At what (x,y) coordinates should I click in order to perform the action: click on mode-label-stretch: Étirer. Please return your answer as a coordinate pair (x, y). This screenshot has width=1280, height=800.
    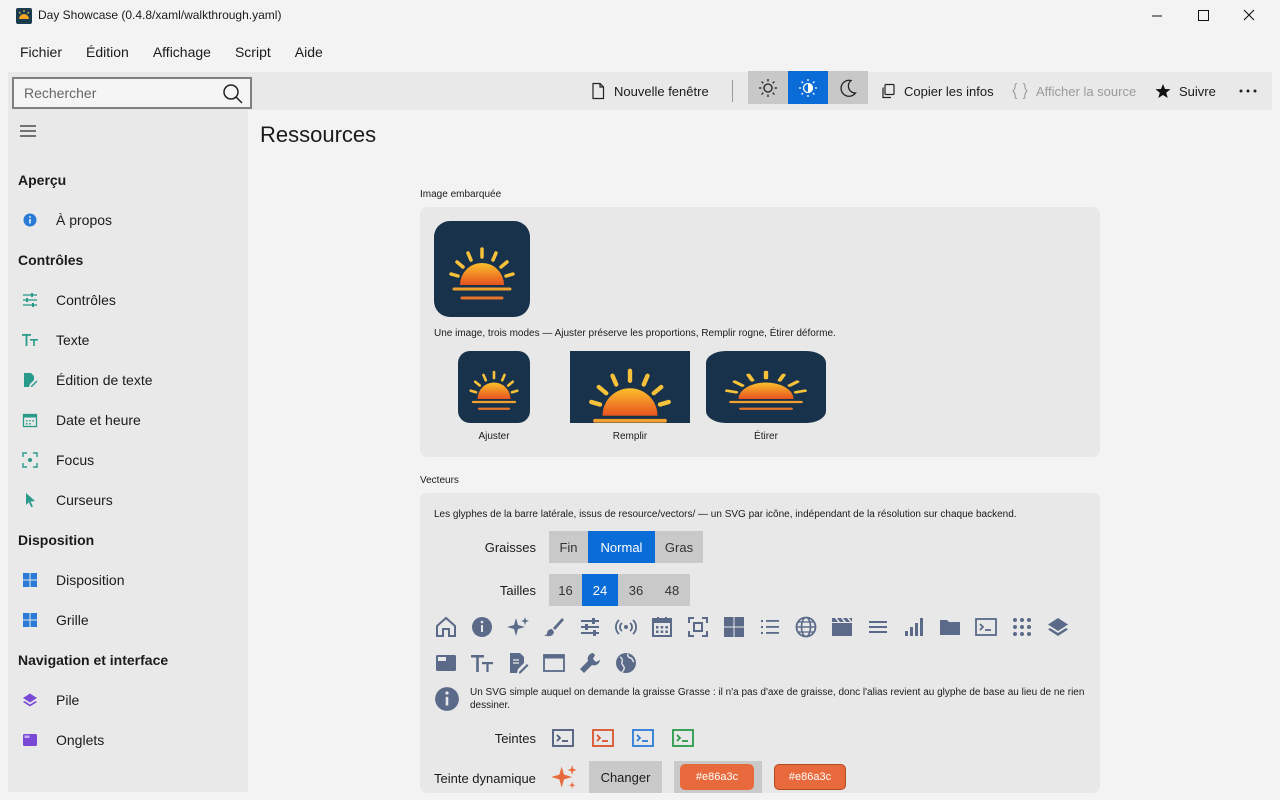
    Looking at the image, I should click on (766, 436).